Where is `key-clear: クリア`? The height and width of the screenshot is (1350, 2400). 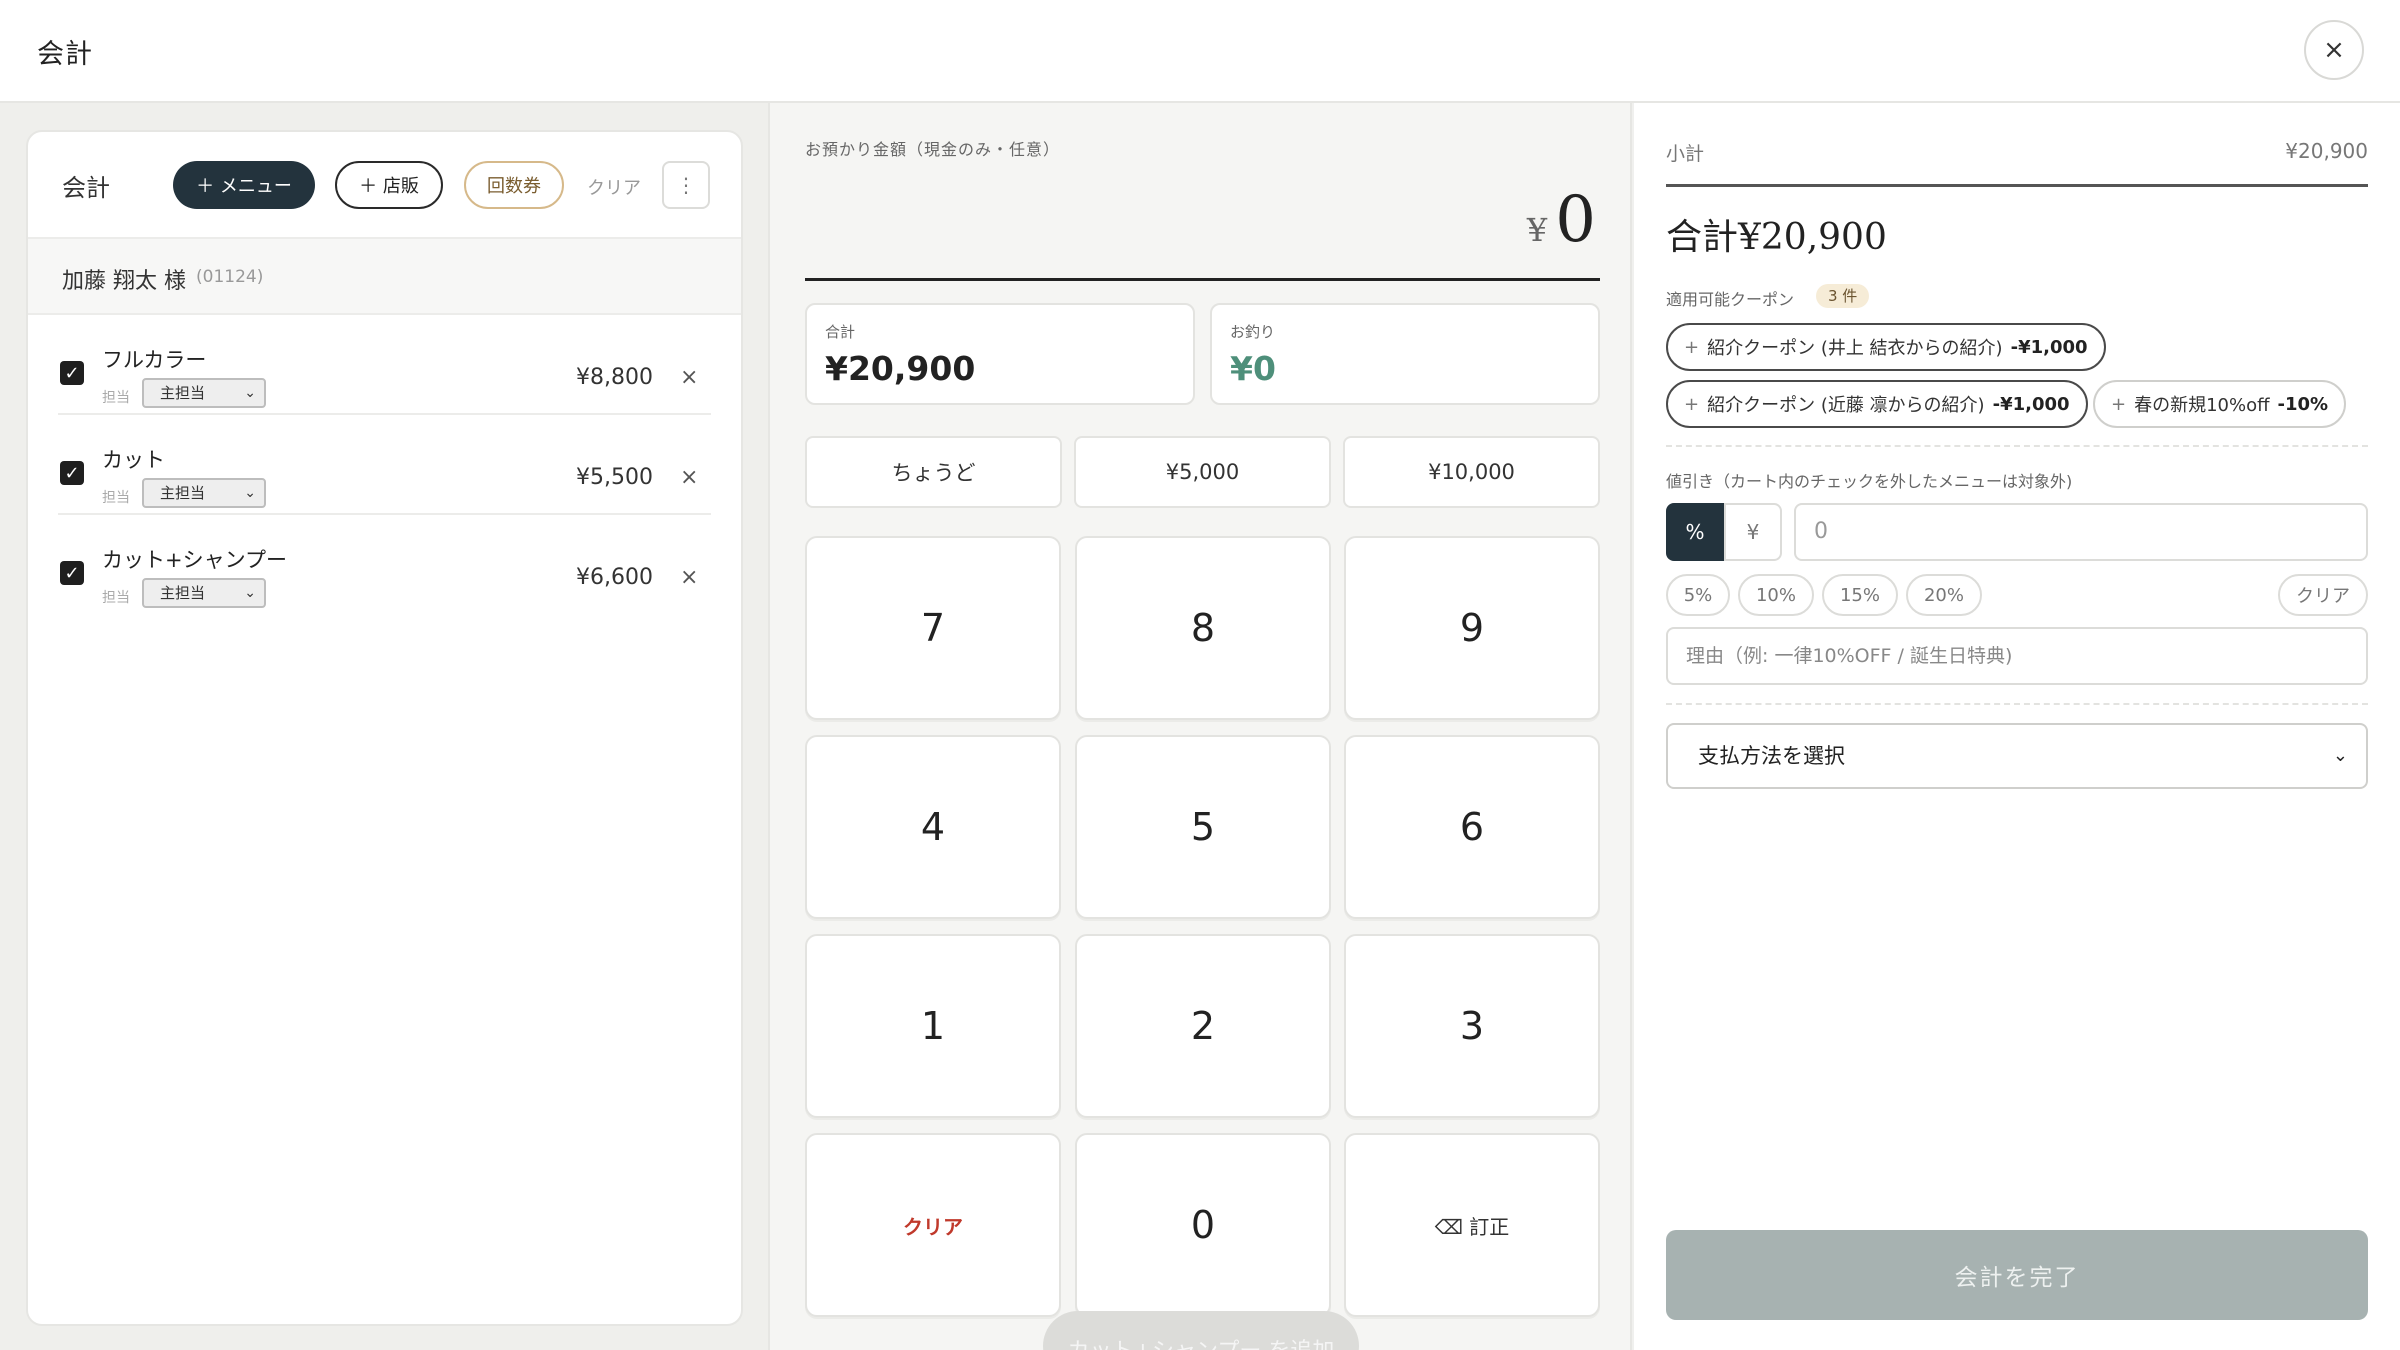 key-clear: クリア is located at coordinates (933, 1225).